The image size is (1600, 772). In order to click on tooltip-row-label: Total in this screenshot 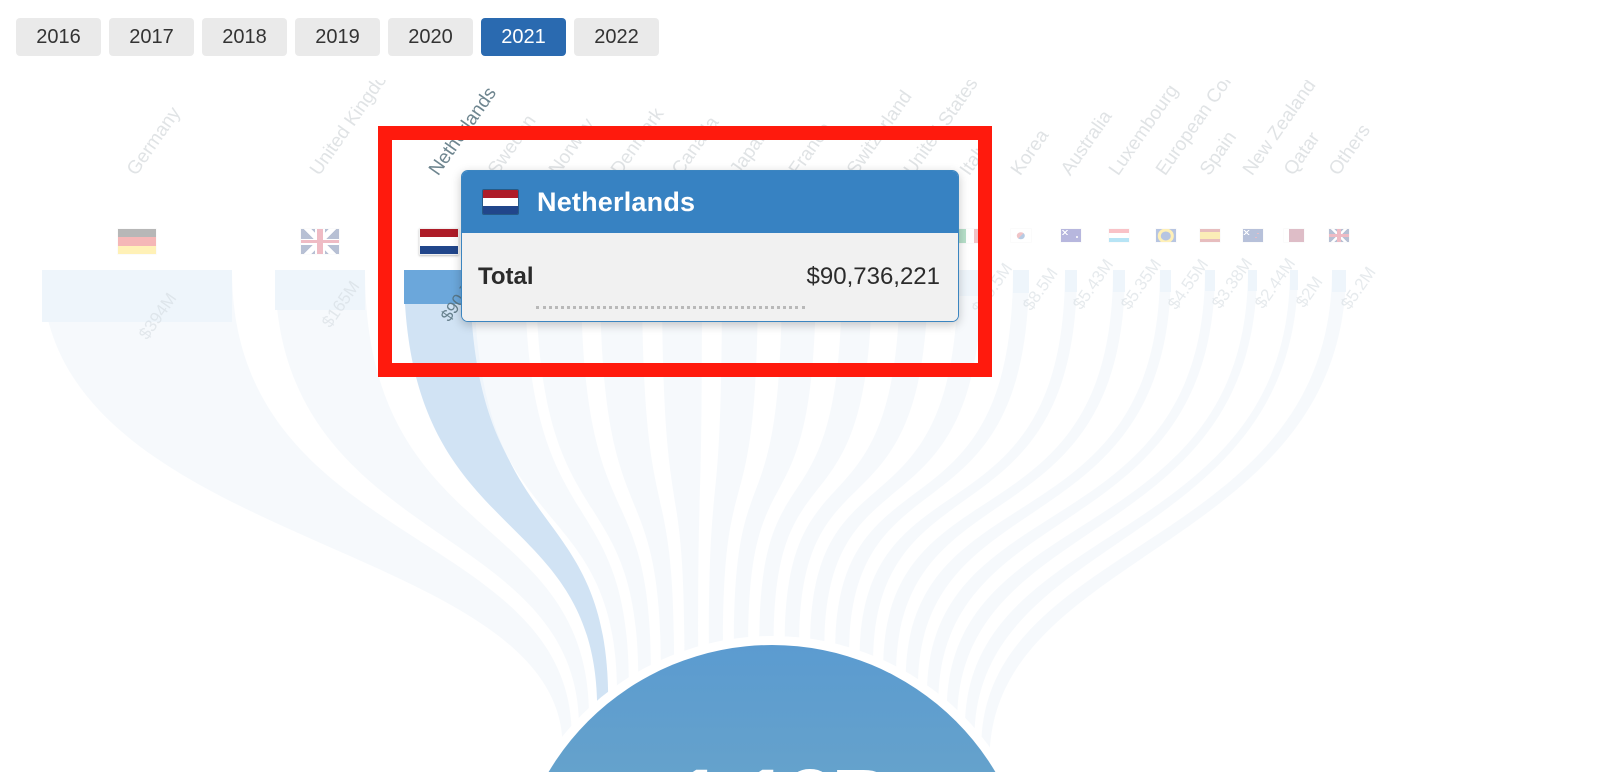, I will do `click(506, 276)`.